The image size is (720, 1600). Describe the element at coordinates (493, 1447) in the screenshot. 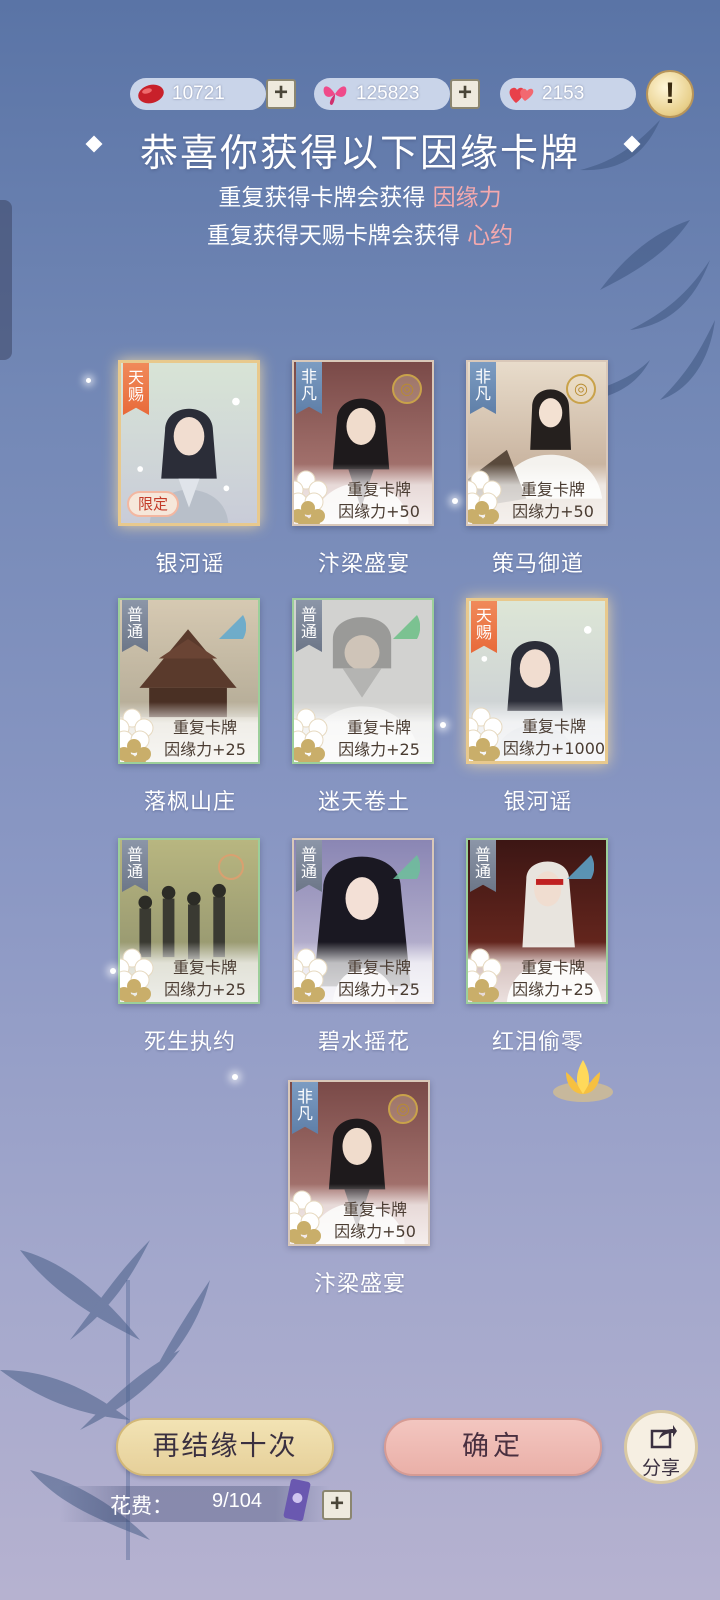

I see `confirm-button: 确定` at that location.